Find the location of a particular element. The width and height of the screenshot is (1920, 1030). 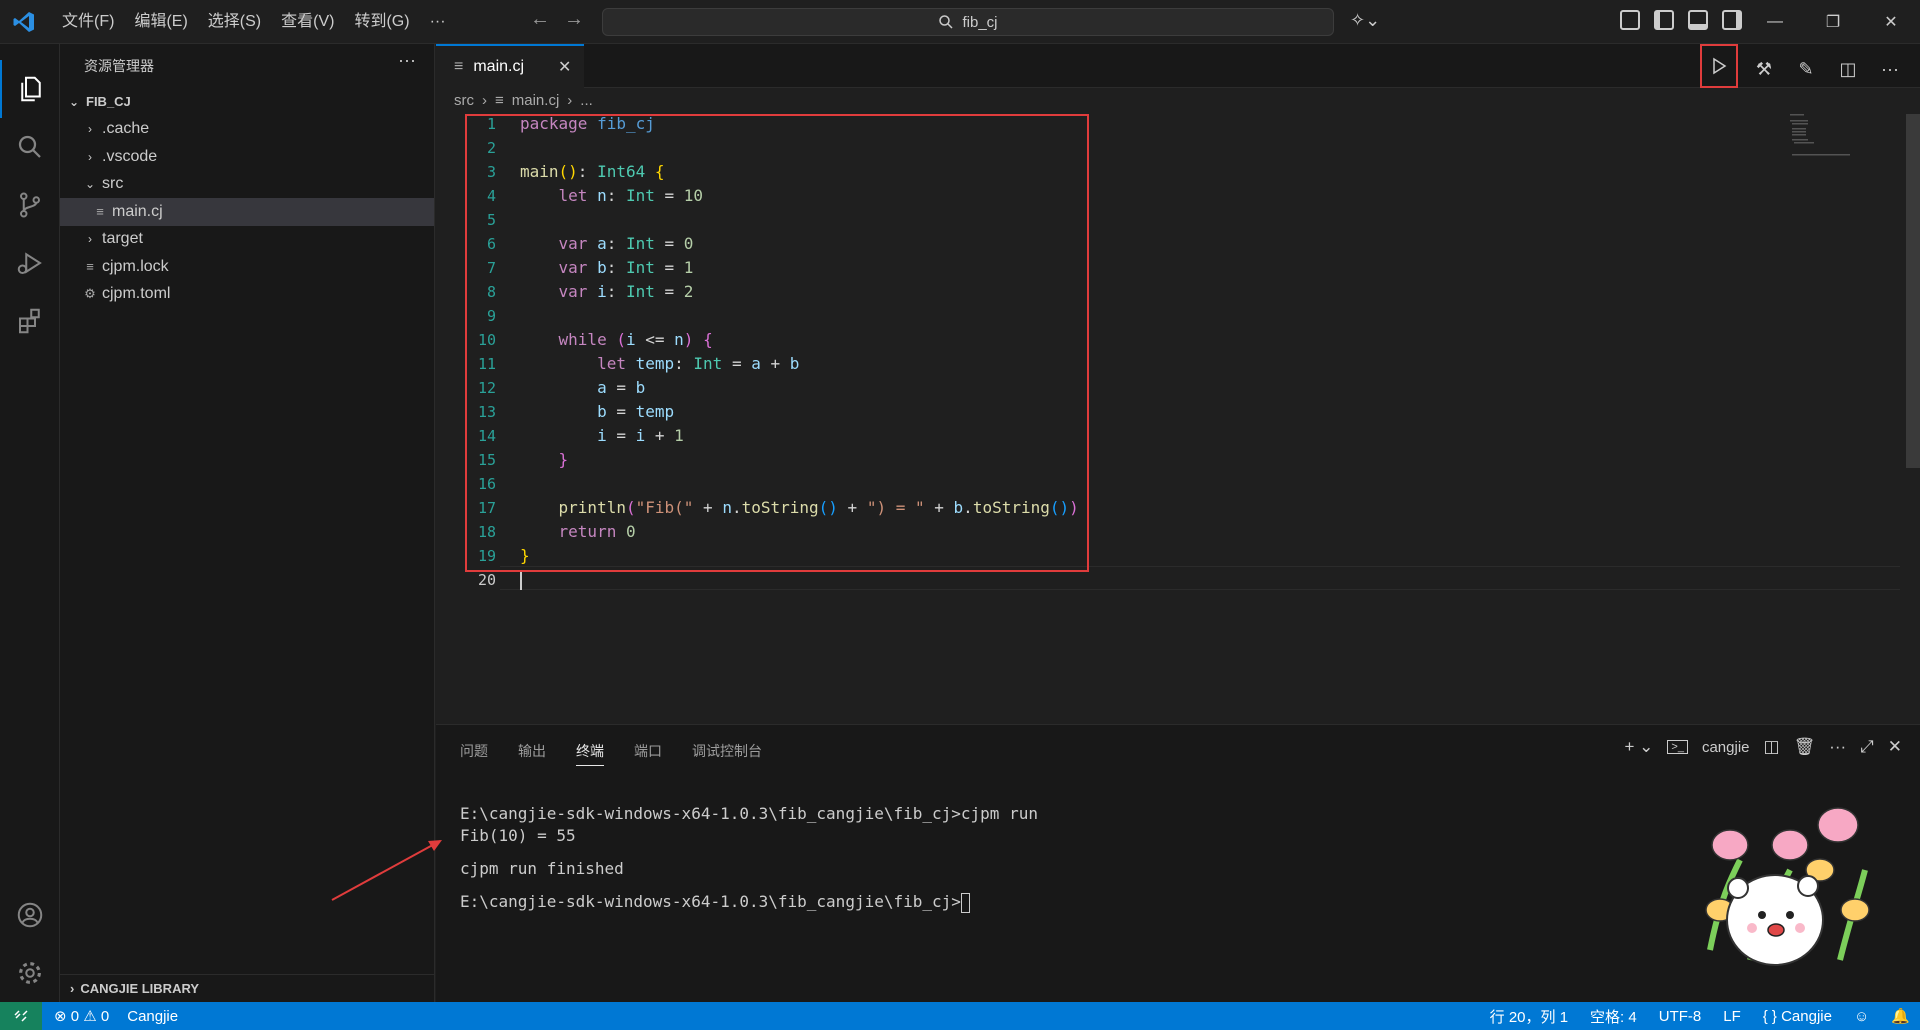

line-number: 2 is located at coordinates (491, 148).